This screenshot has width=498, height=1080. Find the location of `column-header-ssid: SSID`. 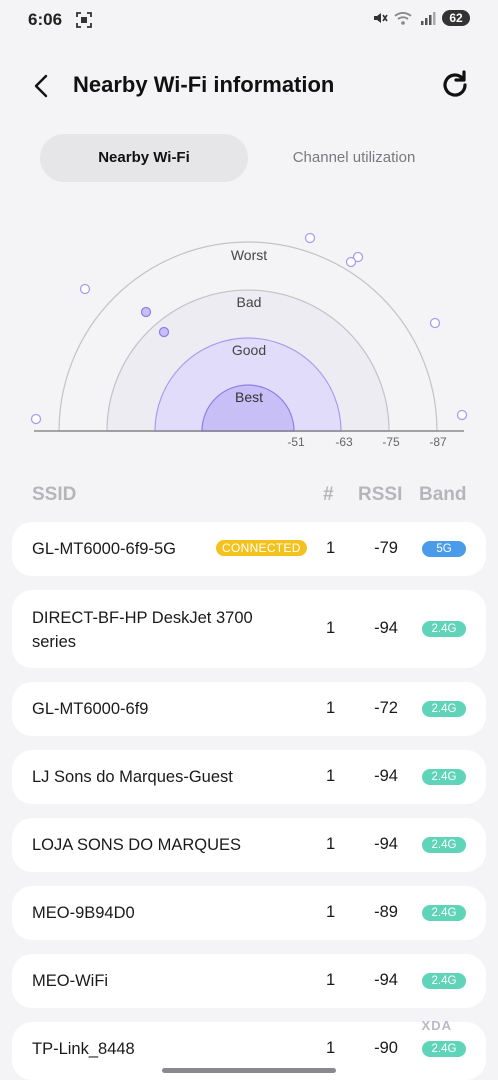

column-header-ssid: SSID is located at coordinates (54, 494).